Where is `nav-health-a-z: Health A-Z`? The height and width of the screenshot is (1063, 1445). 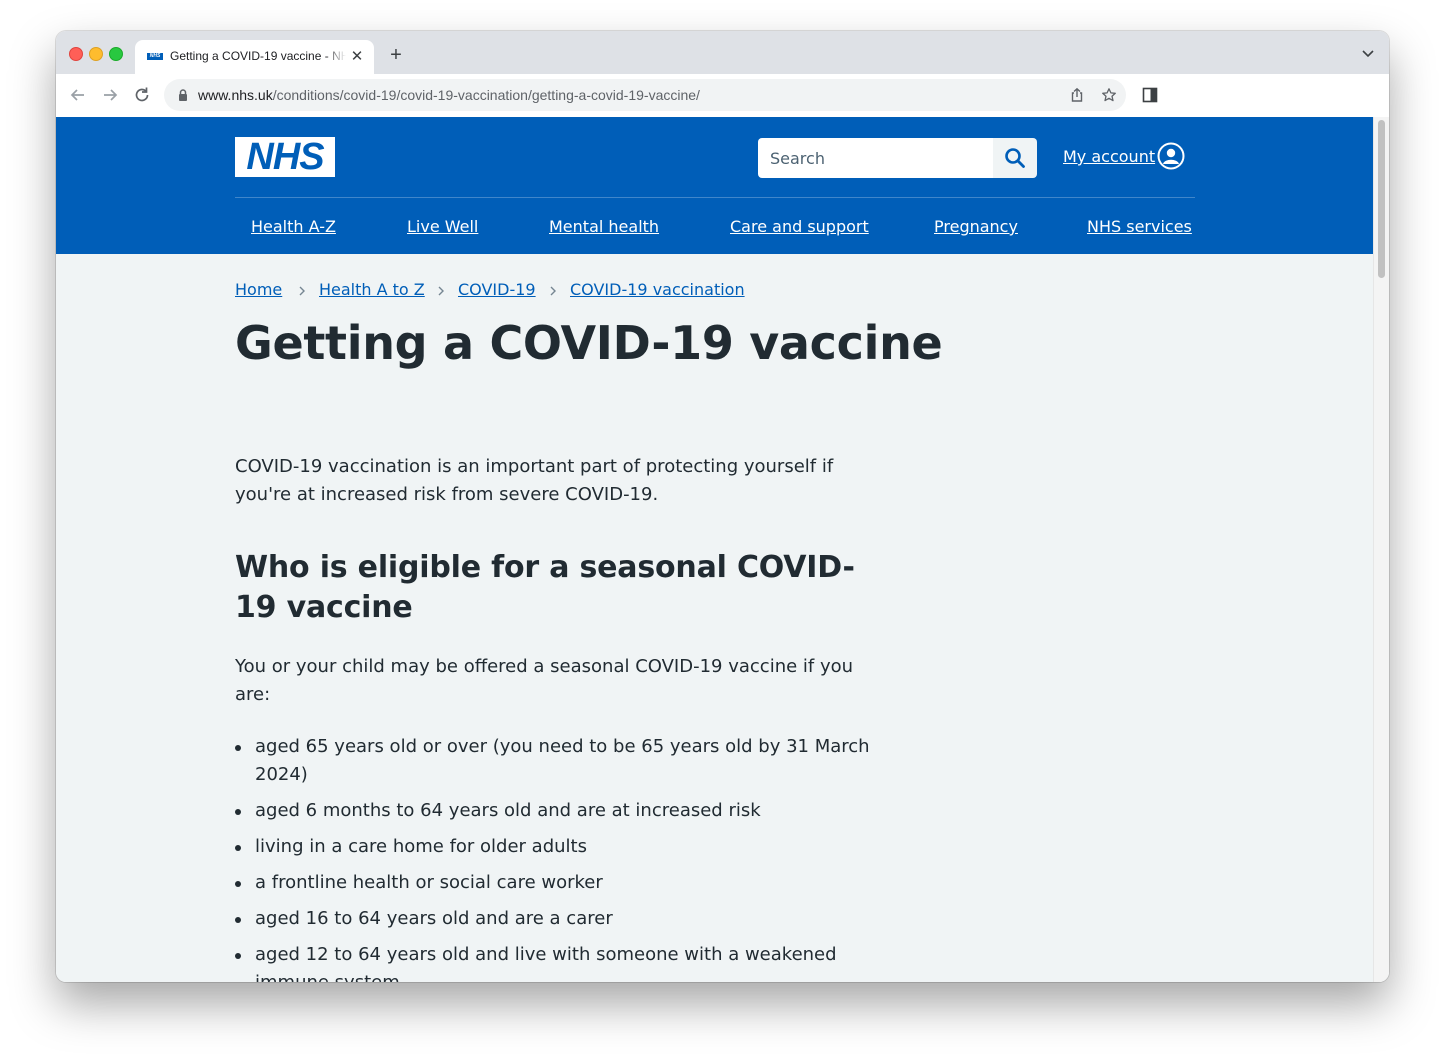
nav-health-a-z: Health A-Z is located at coordinates (293, 228).